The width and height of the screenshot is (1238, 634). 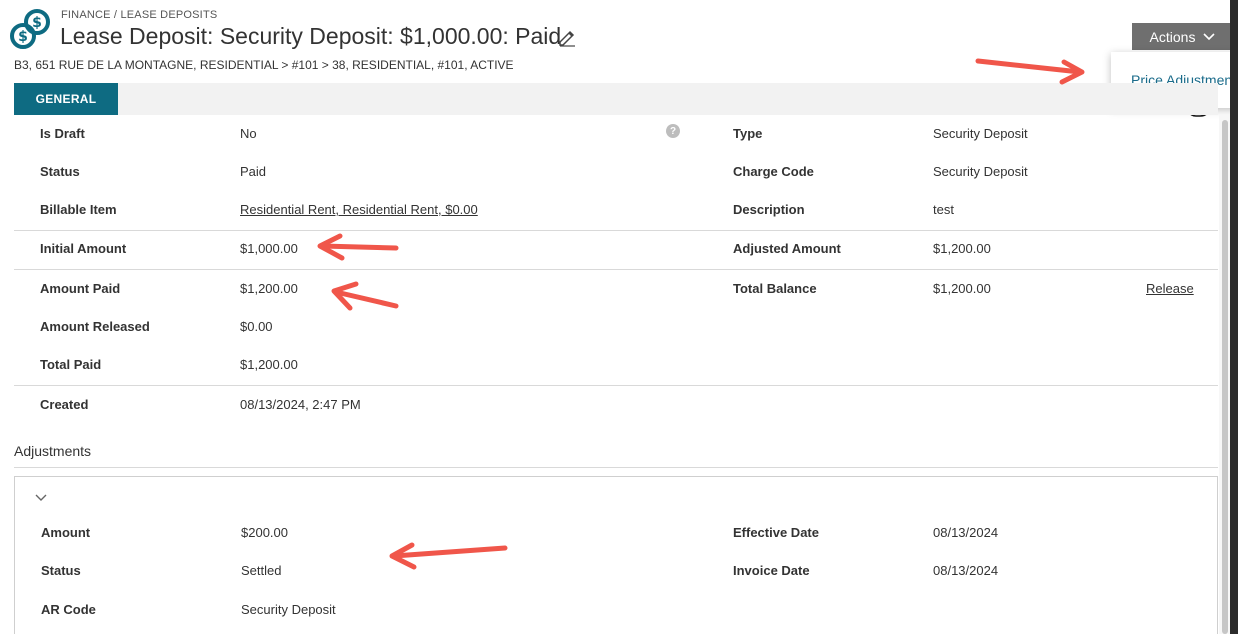 What do you see at coordinates (269, 364) in the screenshot?
I see `total-paid-value: $1,200.00` at bounding box center [269, 364].